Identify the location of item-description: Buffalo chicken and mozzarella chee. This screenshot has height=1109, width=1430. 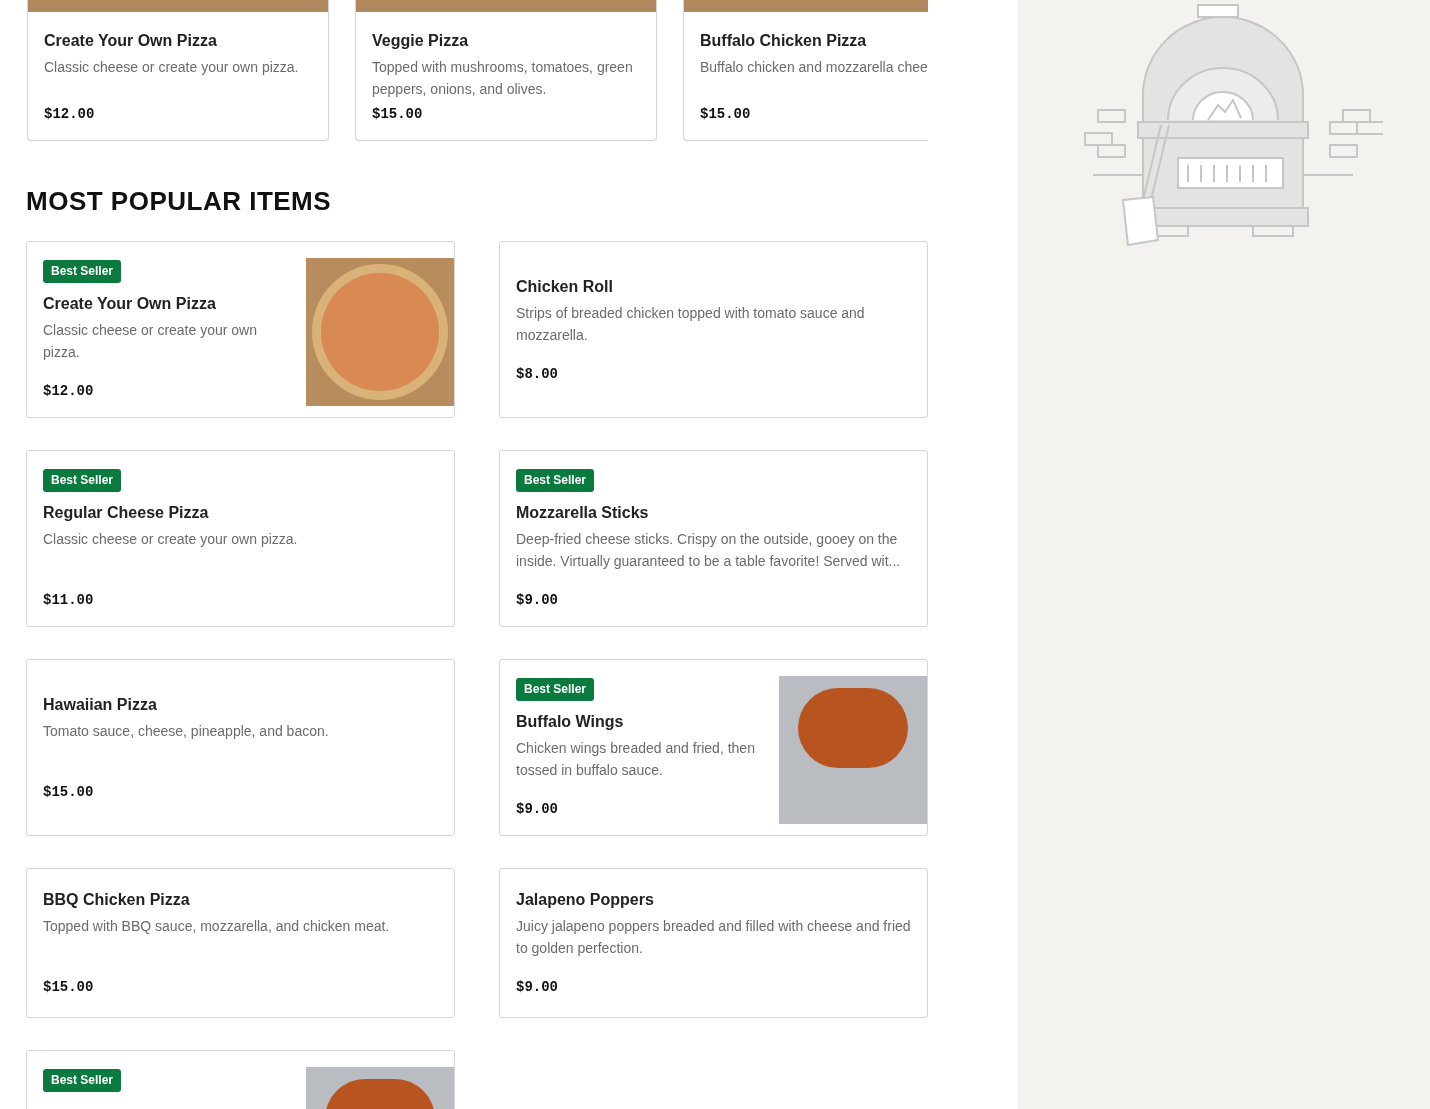
(814, 67).